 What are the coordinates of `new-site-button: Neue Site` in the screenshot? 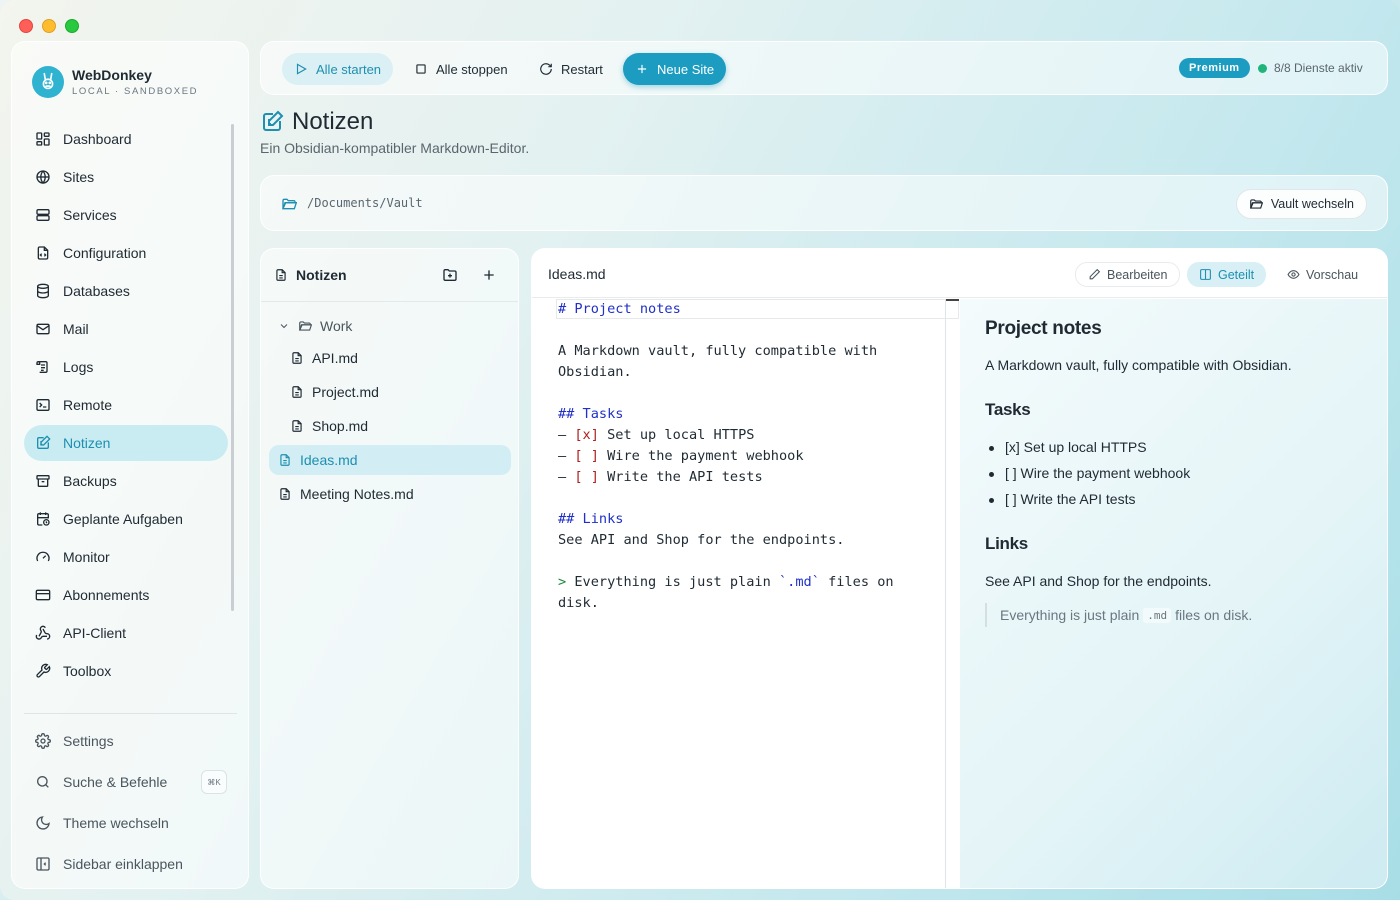 It's located at (675, 69).